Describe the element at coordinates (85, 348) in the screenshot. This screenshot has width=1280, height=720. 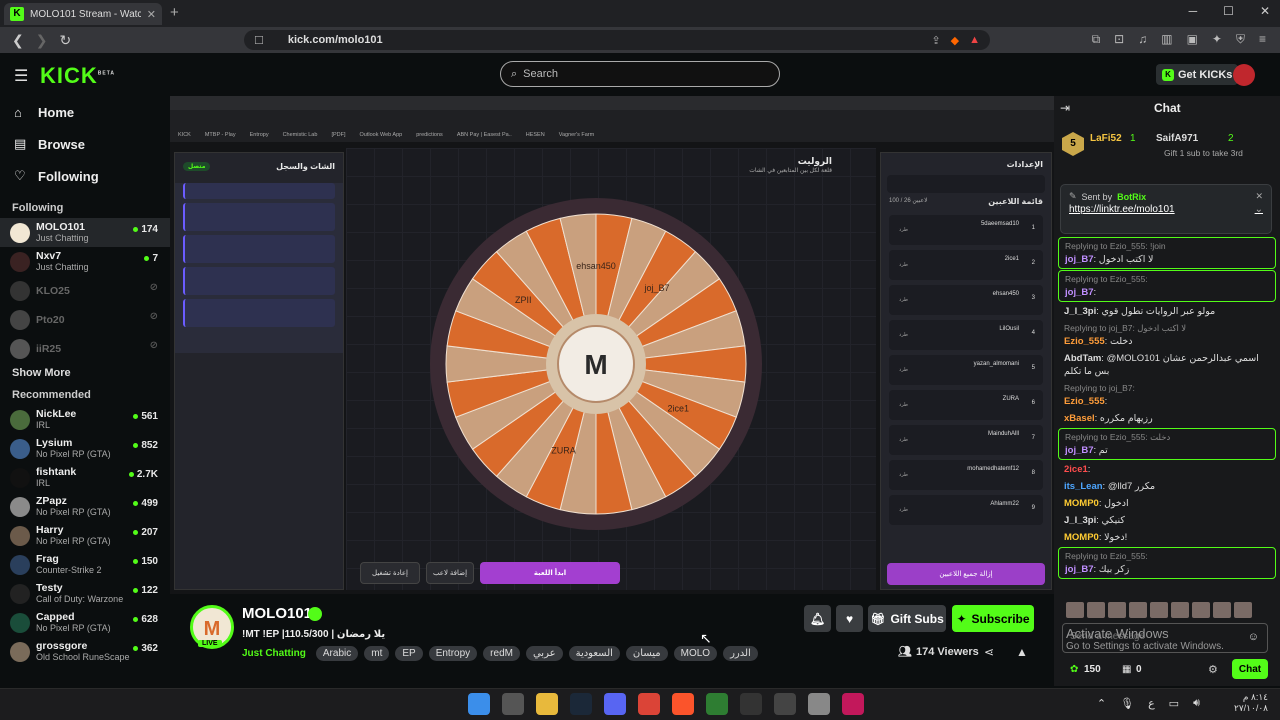
I see `sidebar-channel: iiR25 ⊘` at that location.